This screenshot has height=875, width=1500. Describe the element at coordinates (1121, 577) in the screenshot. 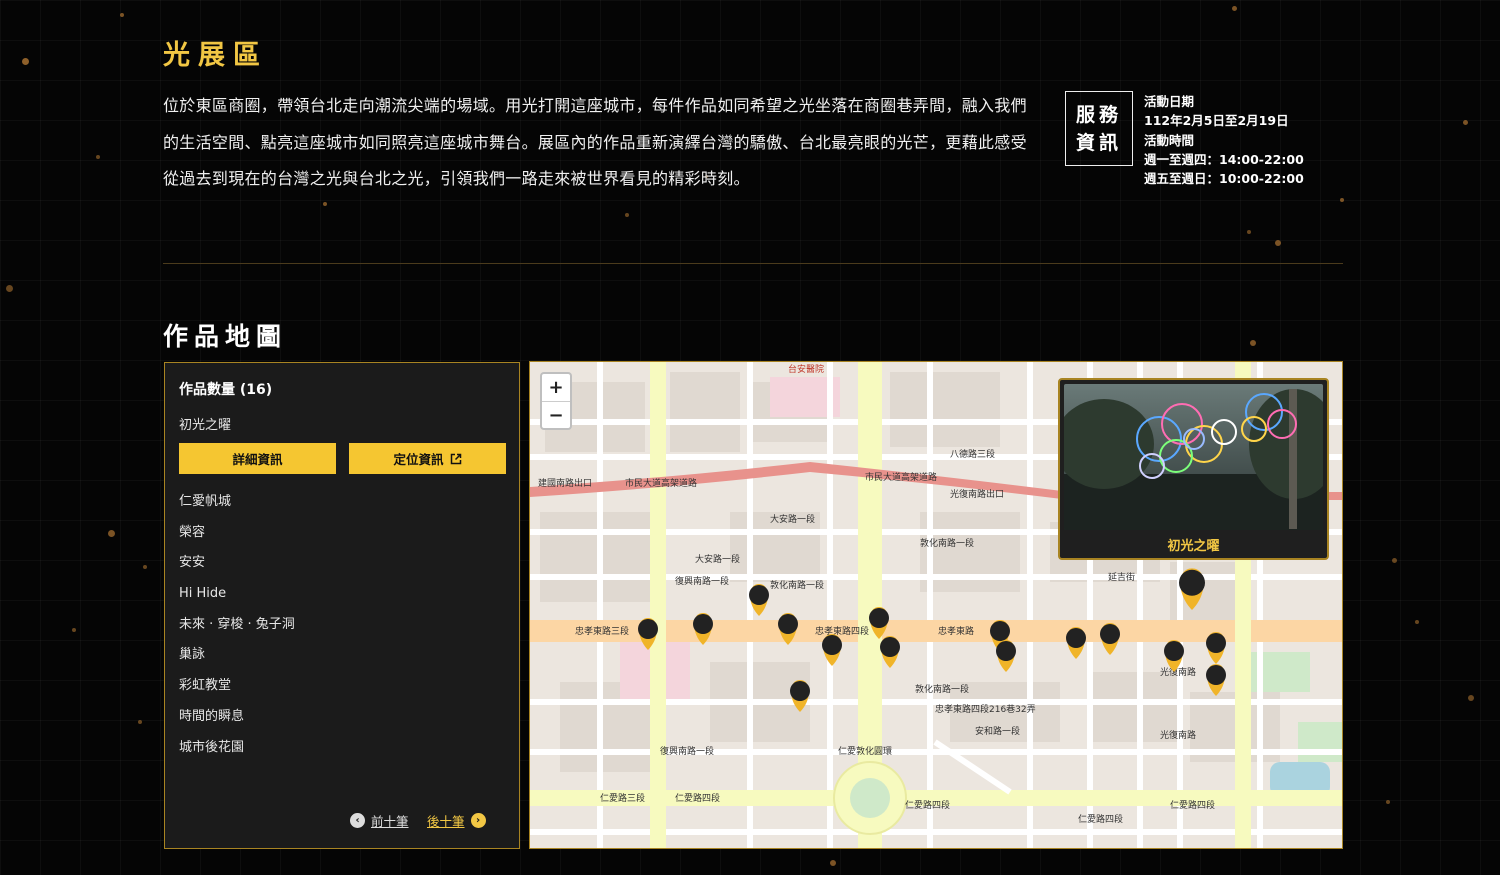

I see `street-label: 延吉街` at that location.